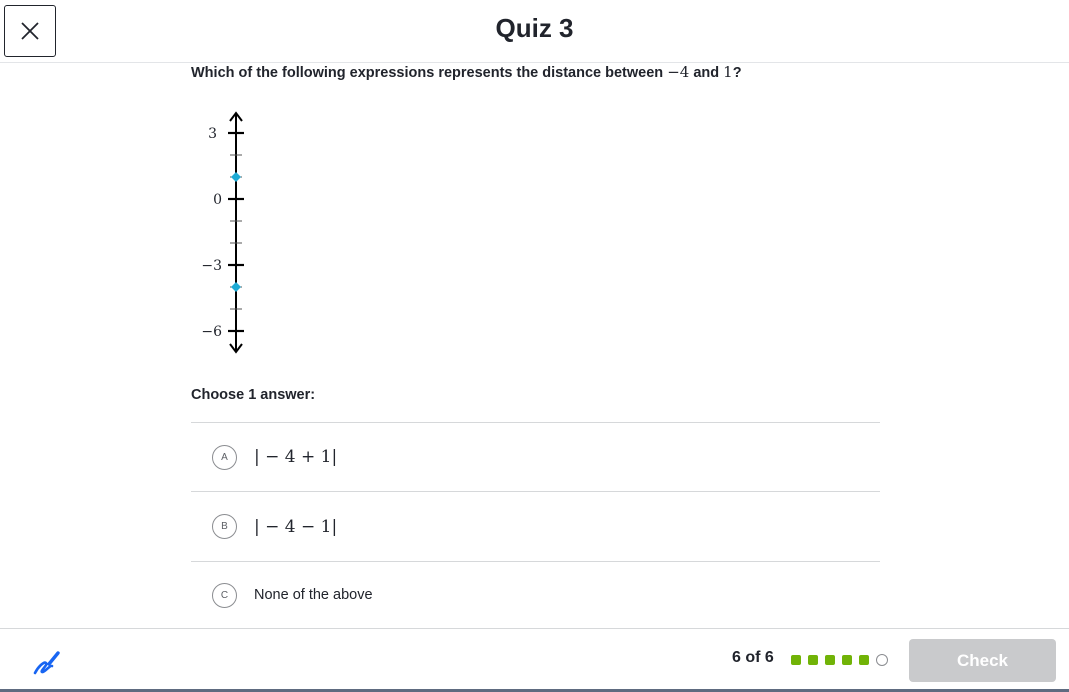  I want to click on choice-text-b: | − 4 − 1|, so click(296, 526).